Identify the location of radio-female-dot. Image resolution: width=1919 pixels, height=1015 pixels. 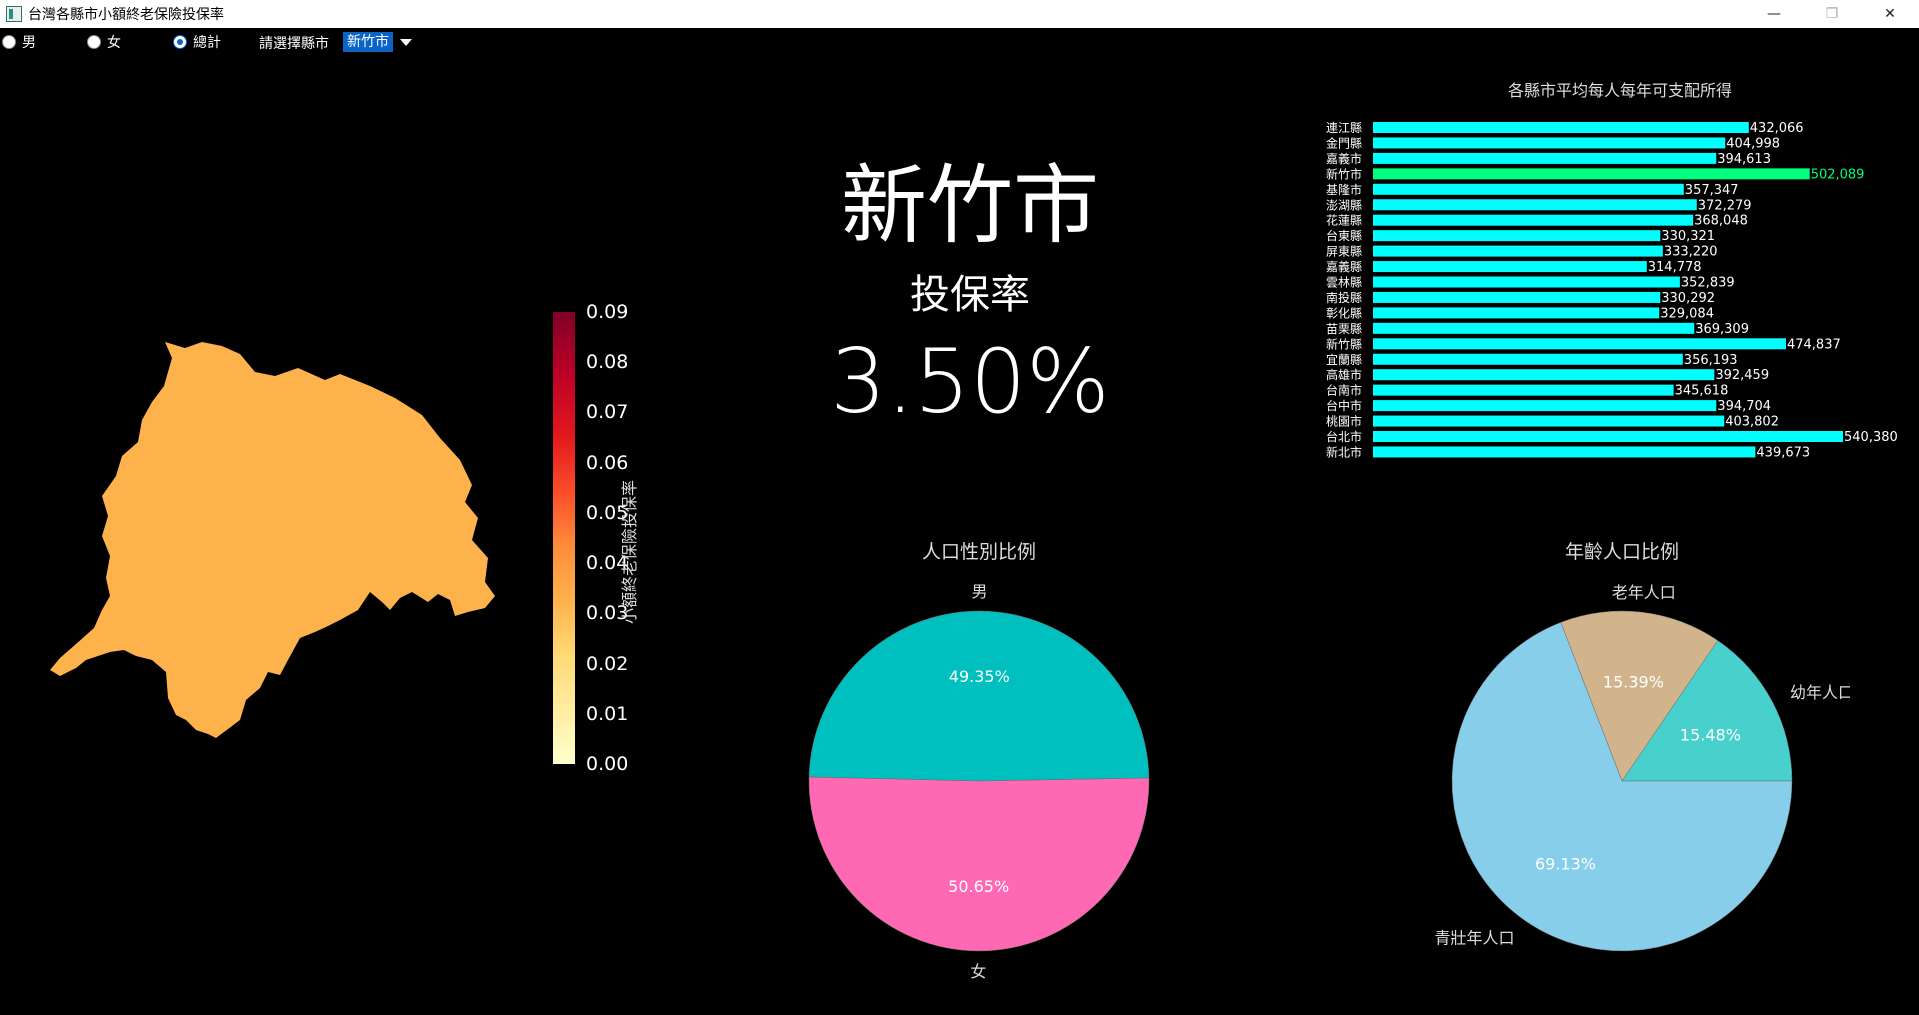
(94, 42).